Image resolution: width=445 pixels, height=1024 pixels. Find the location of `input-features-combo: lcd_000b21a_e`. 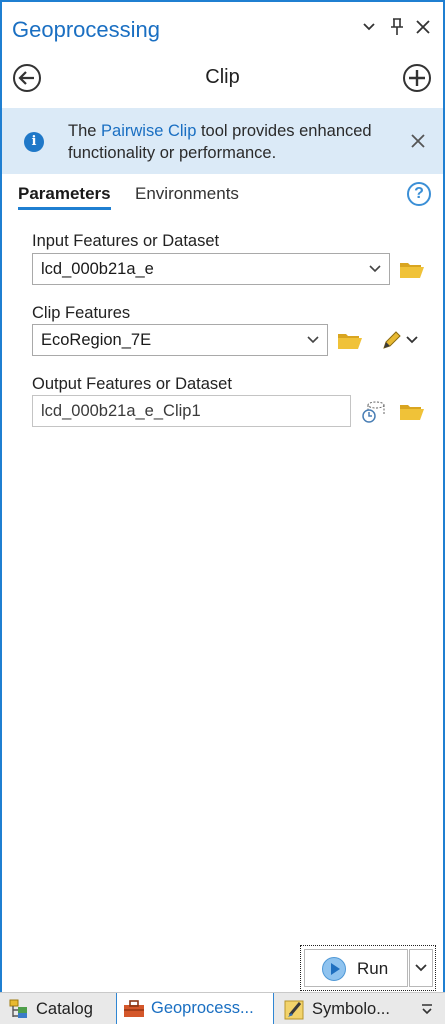

input-features-combo: lcd_000b21a_e is located at coordinates (211, 269).